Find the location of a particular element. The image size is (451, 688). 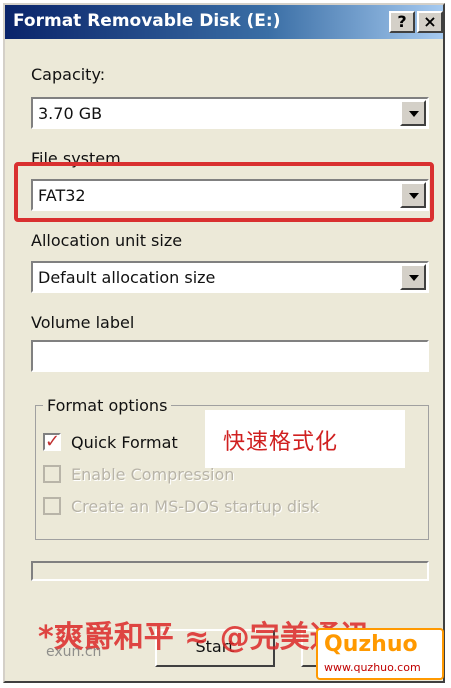

quick-format-checkbox: ✓ is located at coordinates (52, 441).